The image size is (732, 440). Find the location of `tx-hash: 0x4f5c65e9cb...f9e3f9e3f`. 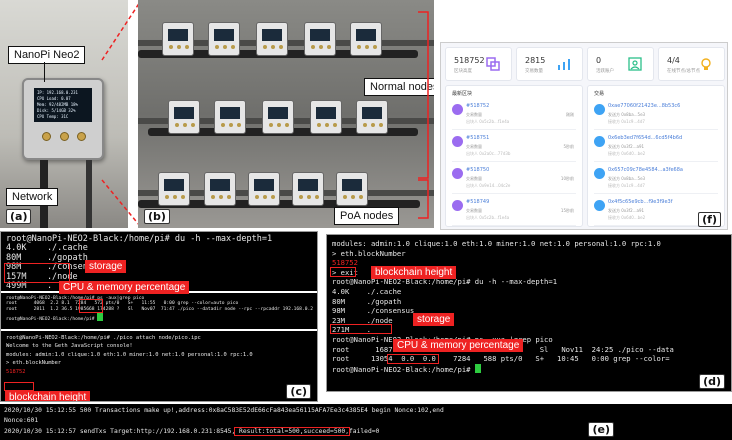

tx-hash: 0x4f5c65e9cb...f9e3f9e3f is located at coordinates (640, 202).